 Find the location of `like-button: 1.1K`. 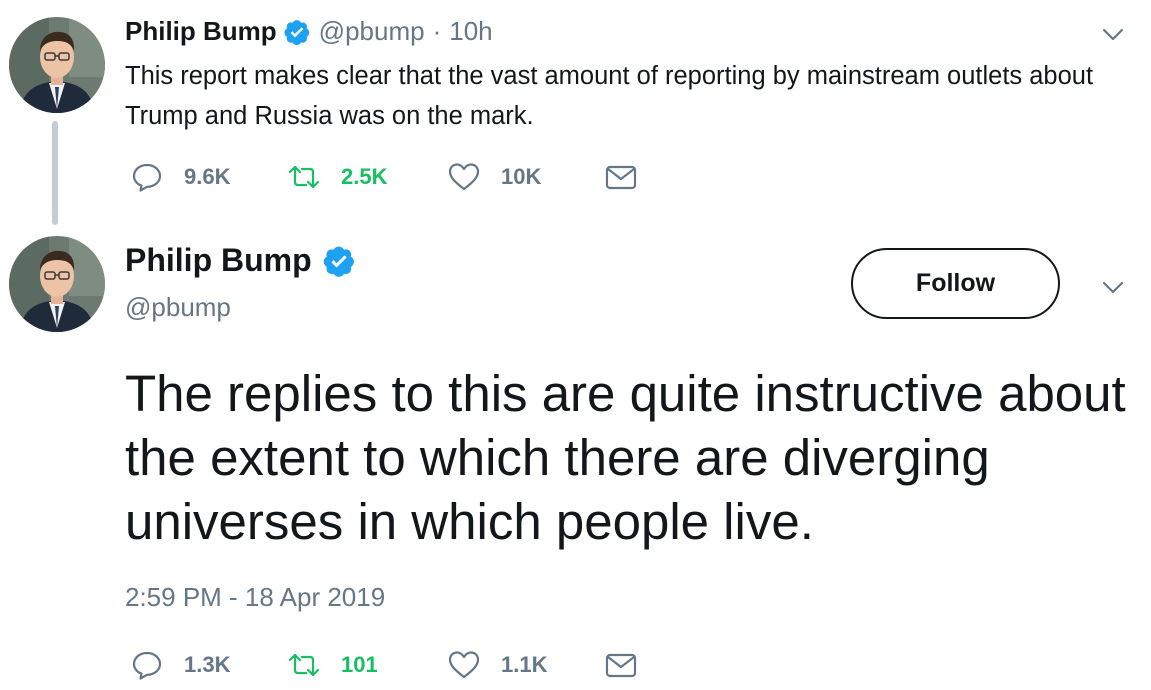

like-button: 1.1K is located at coordinates (525, 665).